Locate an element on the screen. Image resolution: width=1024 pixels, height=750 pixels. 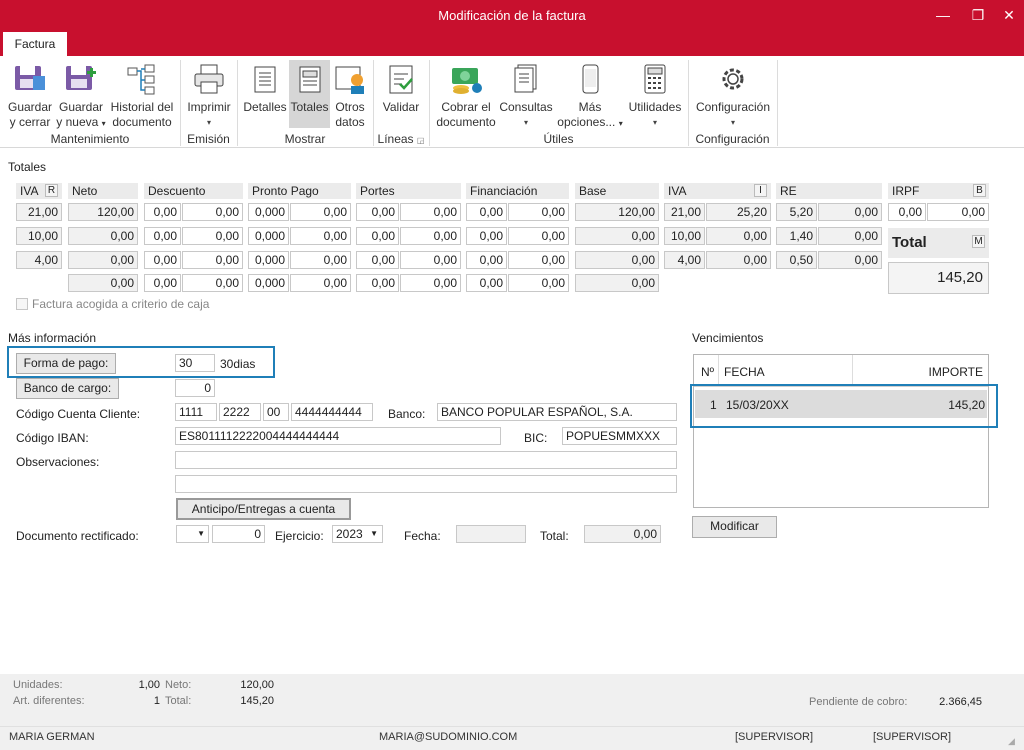
guardar-nueva-button: Guardar y nueva ▾ is located at coordinates (81, 96).